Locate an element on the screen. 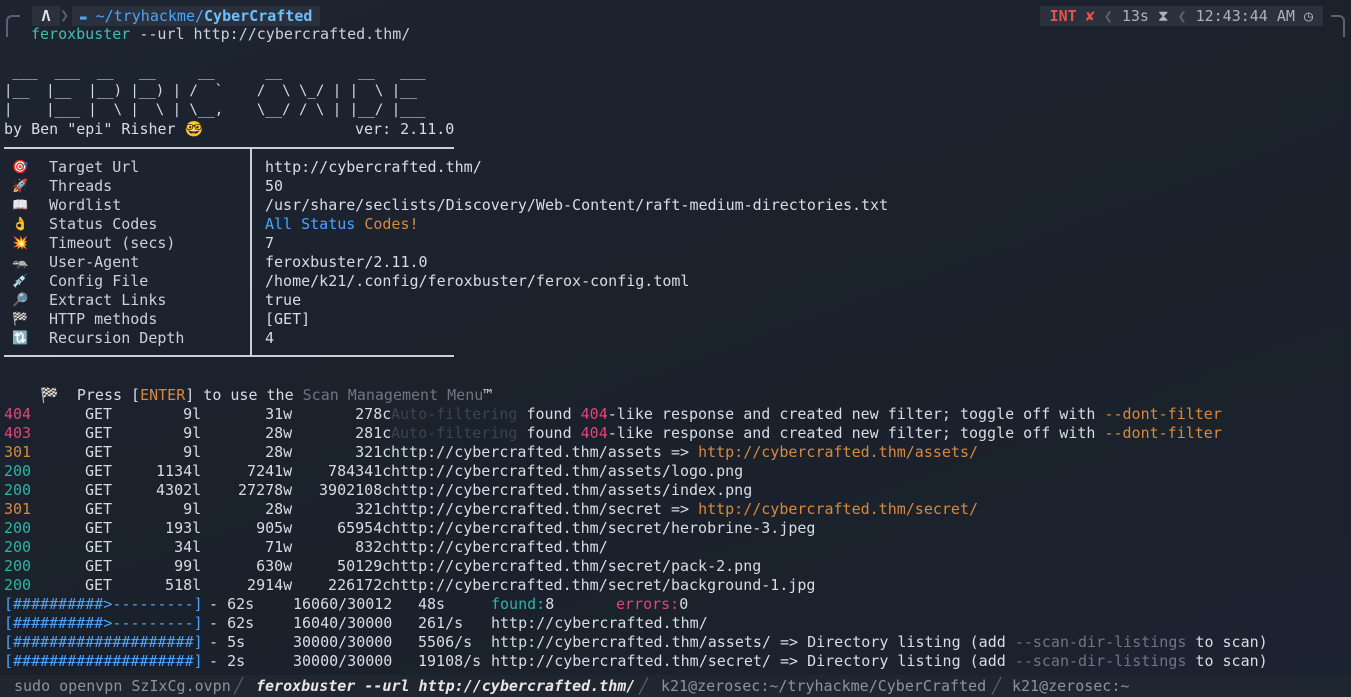 The image size is (1351, 697). line-count: 4302l is located at coordinates (174, 490).